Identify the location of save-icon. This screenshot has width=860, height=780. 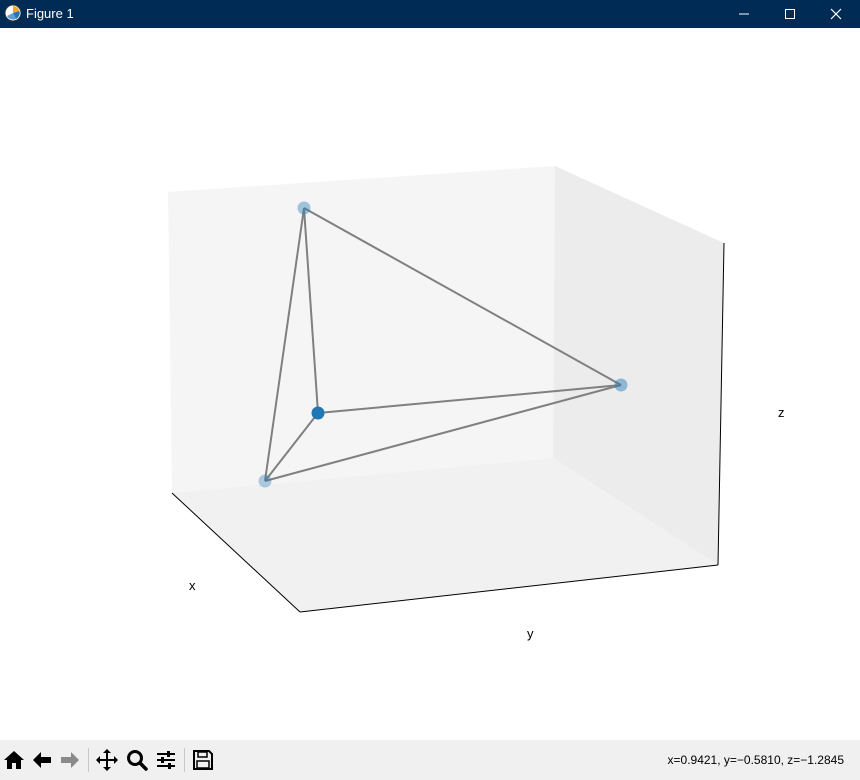
(203, 760).